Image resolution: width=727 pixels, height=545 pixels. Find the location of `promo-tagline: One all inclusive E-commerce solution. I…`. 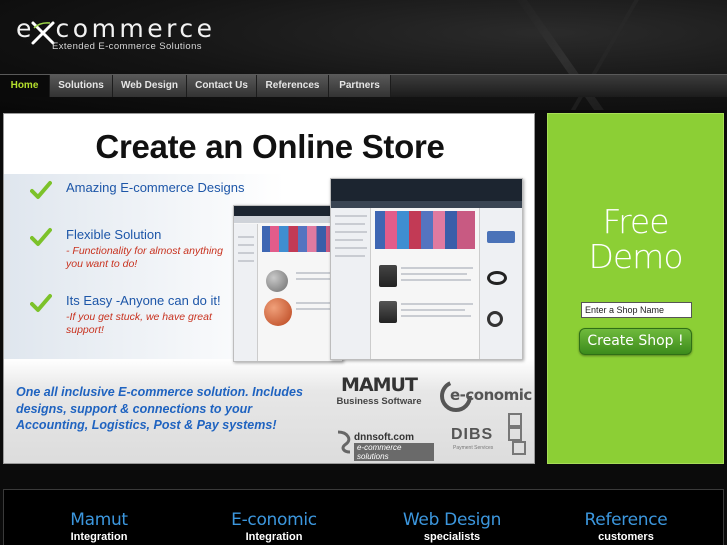

promo-tagline: One all inclusive E-commerce solution. I… is located at coordinates (159, 408).